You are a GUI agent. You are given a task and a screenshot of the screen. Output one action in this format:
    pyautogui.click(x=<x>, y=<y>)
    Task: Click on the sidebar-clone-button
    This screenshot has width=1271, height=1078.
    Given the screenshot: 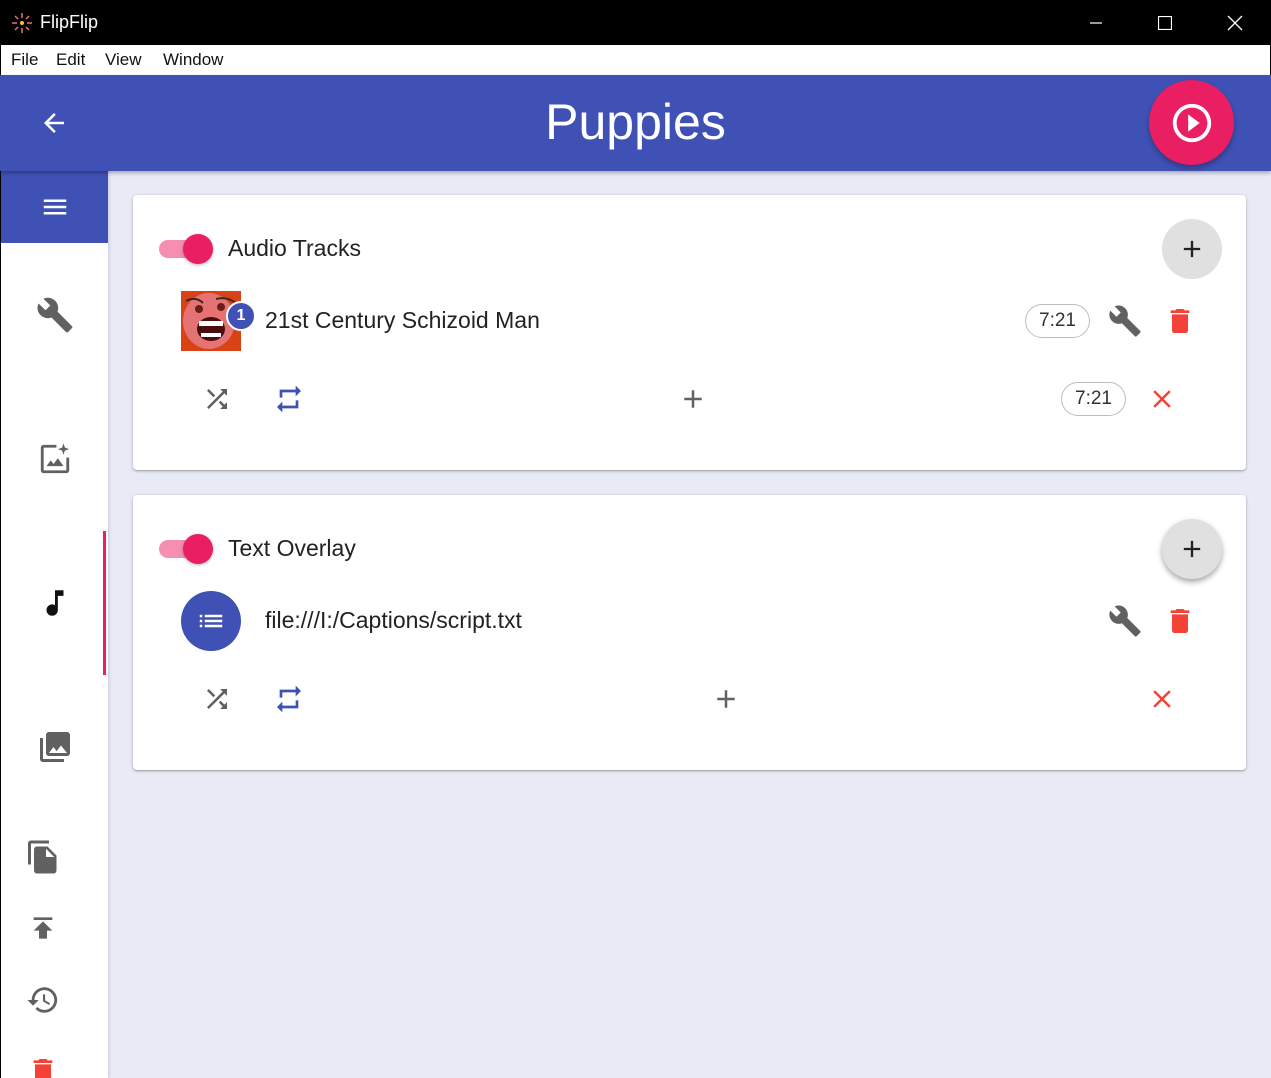 What is the action you would take?
    pyautogui.click(x=43, y=857)
    